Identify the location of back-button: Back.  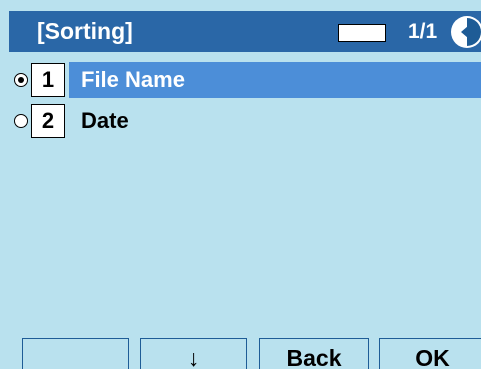
(314, 353).